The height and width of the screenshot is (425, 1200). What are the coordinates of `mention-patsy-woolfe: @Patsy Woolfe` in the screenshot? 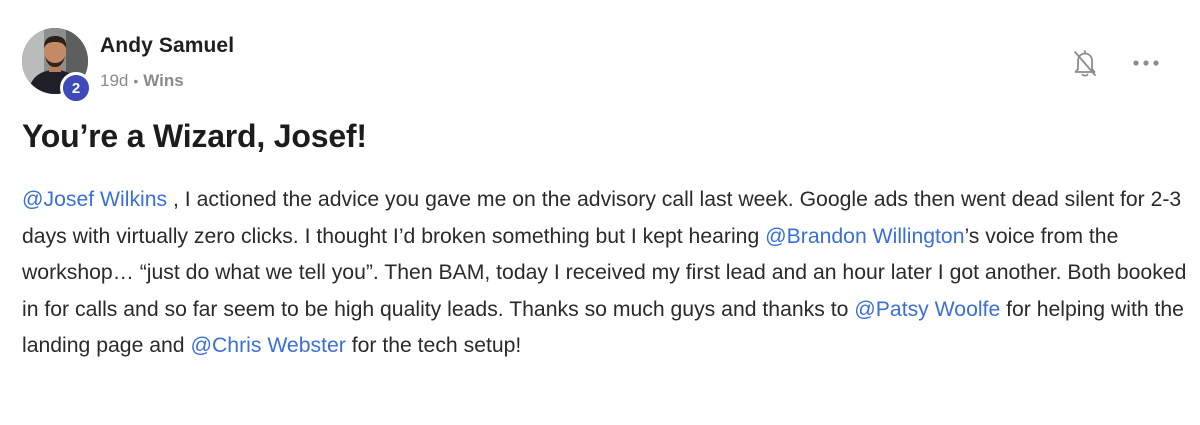 It's located at (927, 309).